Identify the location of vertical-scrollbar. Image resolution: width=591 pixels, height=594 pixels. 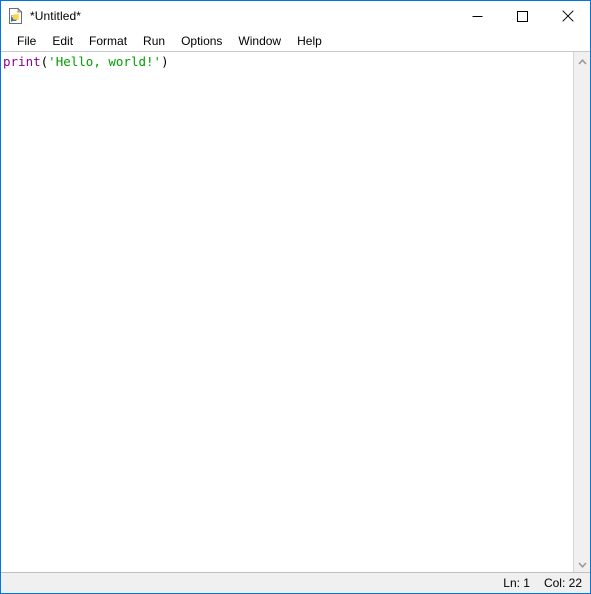
(581, 312).